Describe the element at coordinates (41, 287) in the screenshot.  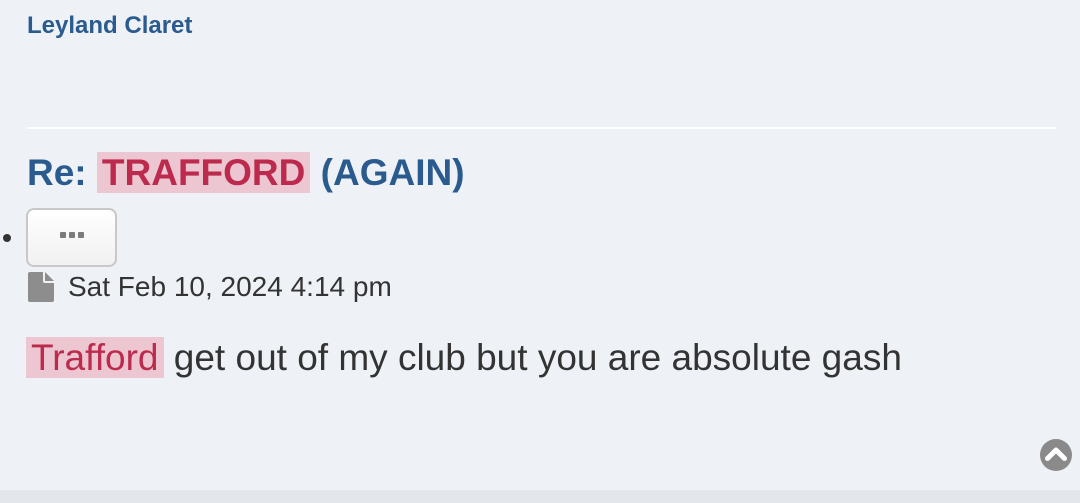
I see `file-icon` at that location.